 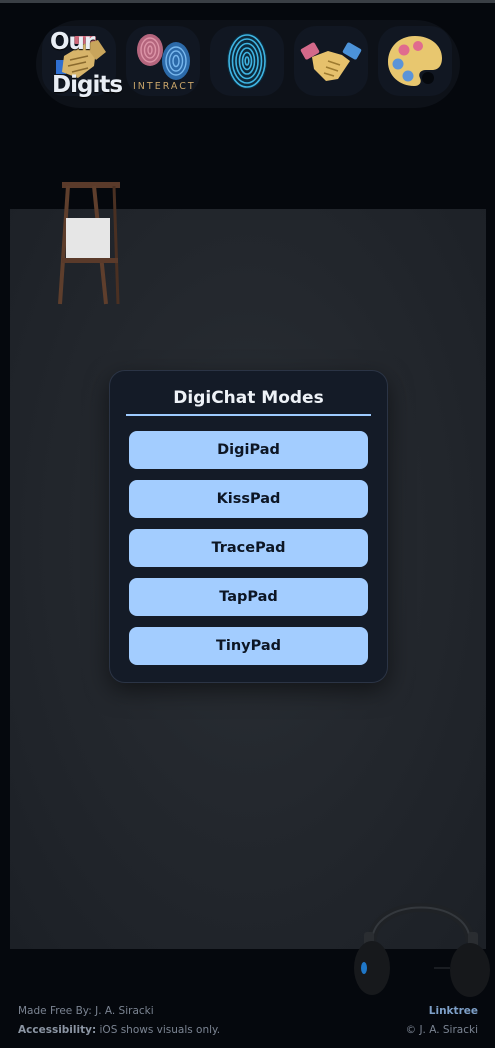 What do you see at coordinates (87, 85) in the screenshot?
I see `logo-text-digits: Digits` at bounding box center [87, 85].